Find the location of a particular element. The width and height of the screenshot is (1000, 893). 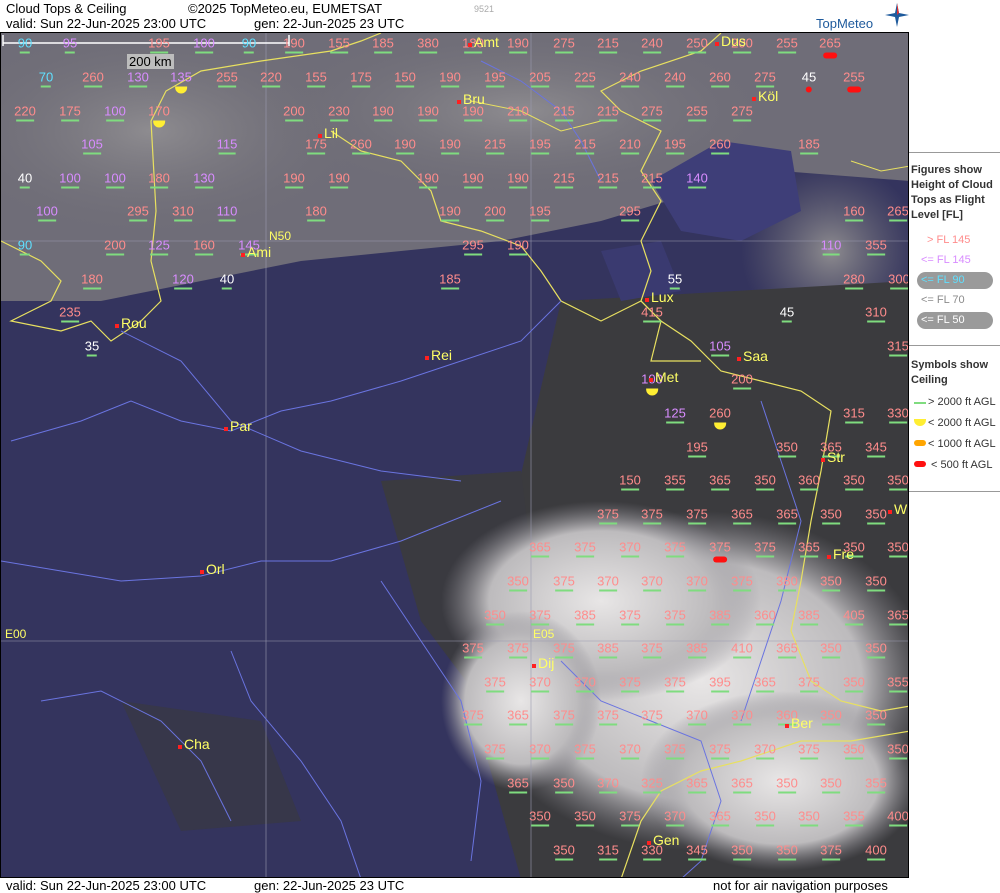

flight-level-label: 105 is located at coordinates (720, 347).